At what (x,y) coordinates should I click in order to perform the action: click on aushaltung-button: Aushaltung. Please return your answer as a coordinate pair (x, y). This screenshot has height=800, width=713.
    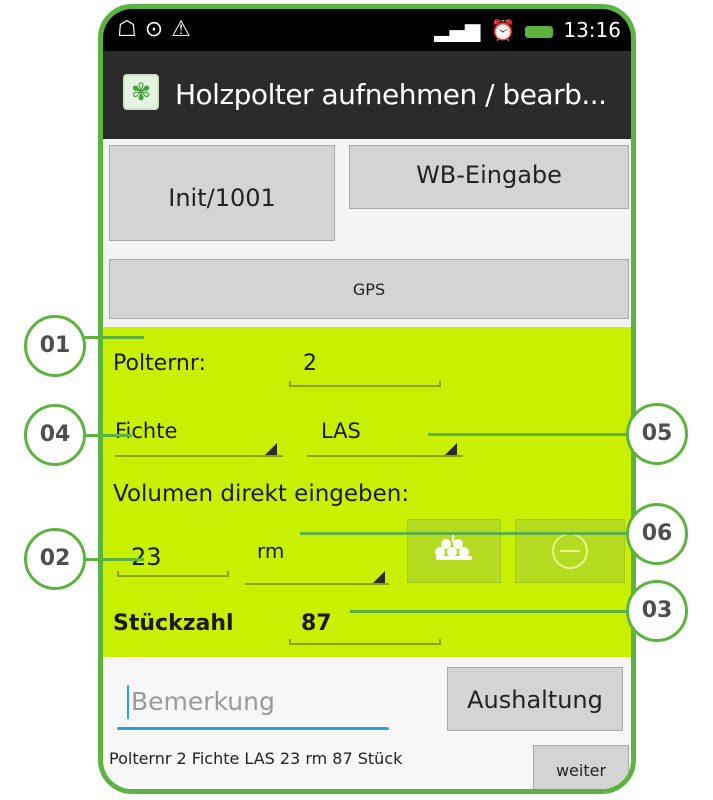
    Looking at the image, I should click on (535, 699).